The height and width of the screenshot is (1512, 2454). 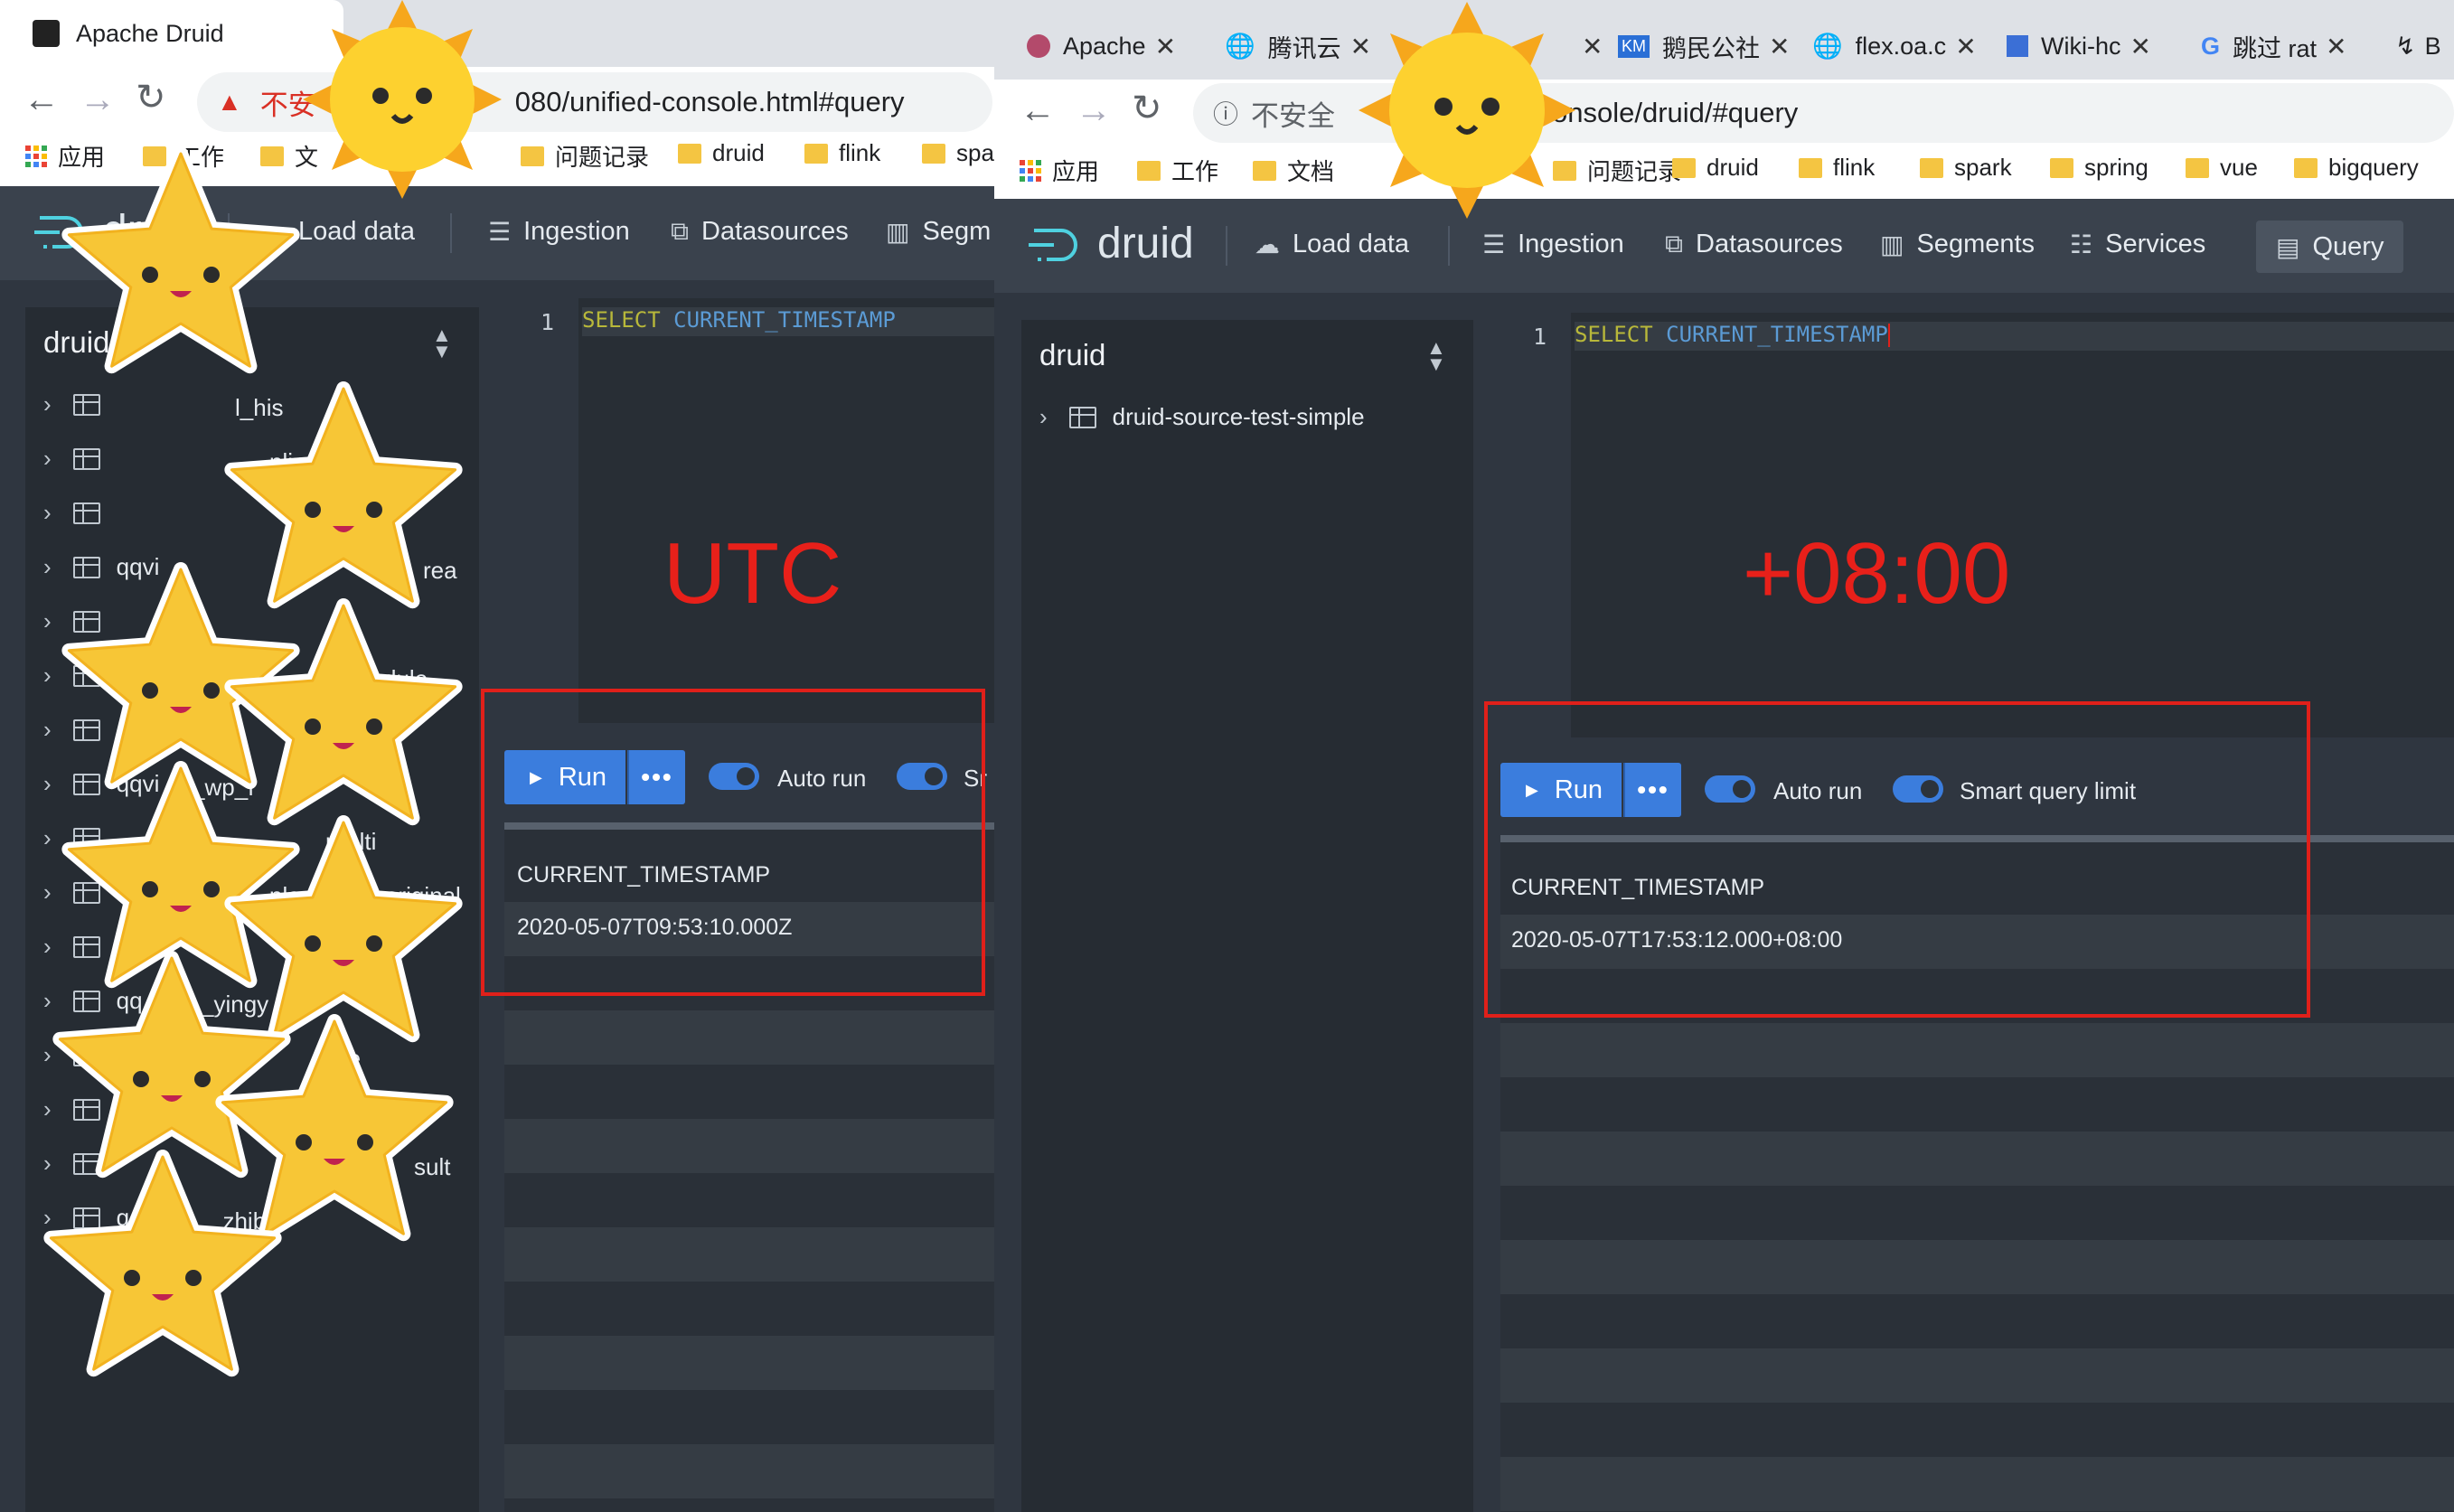 I want to click on bookmark-folder: 文档, so click(x=1293, y=170).